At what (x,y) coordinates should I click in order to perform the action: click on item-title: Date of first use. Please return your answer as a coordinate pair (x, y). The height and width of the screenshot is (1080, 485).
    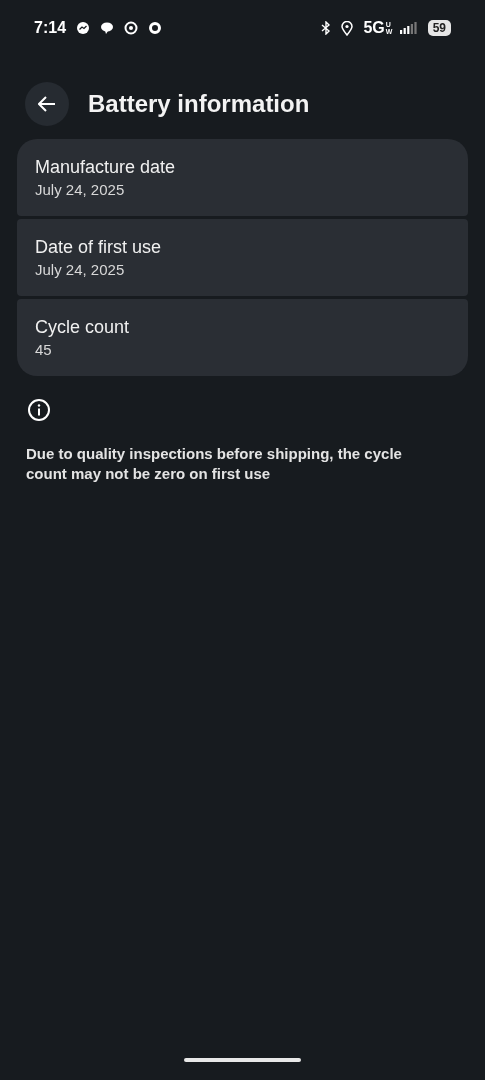
    Looking at the image, I should click on (99, 247).